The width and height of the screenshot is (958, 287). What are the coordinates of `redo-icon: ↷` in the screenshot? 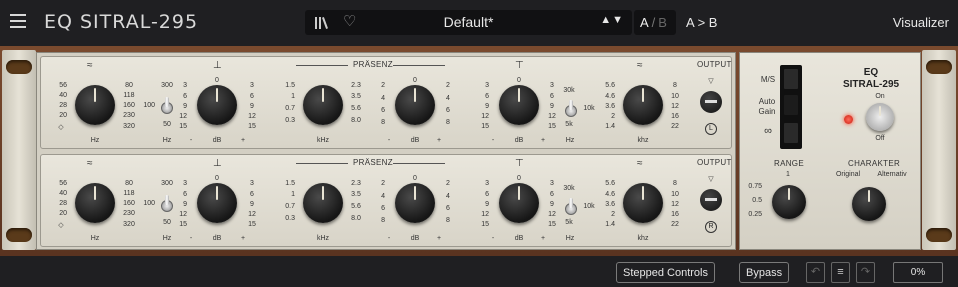 It's located at (865, 272).